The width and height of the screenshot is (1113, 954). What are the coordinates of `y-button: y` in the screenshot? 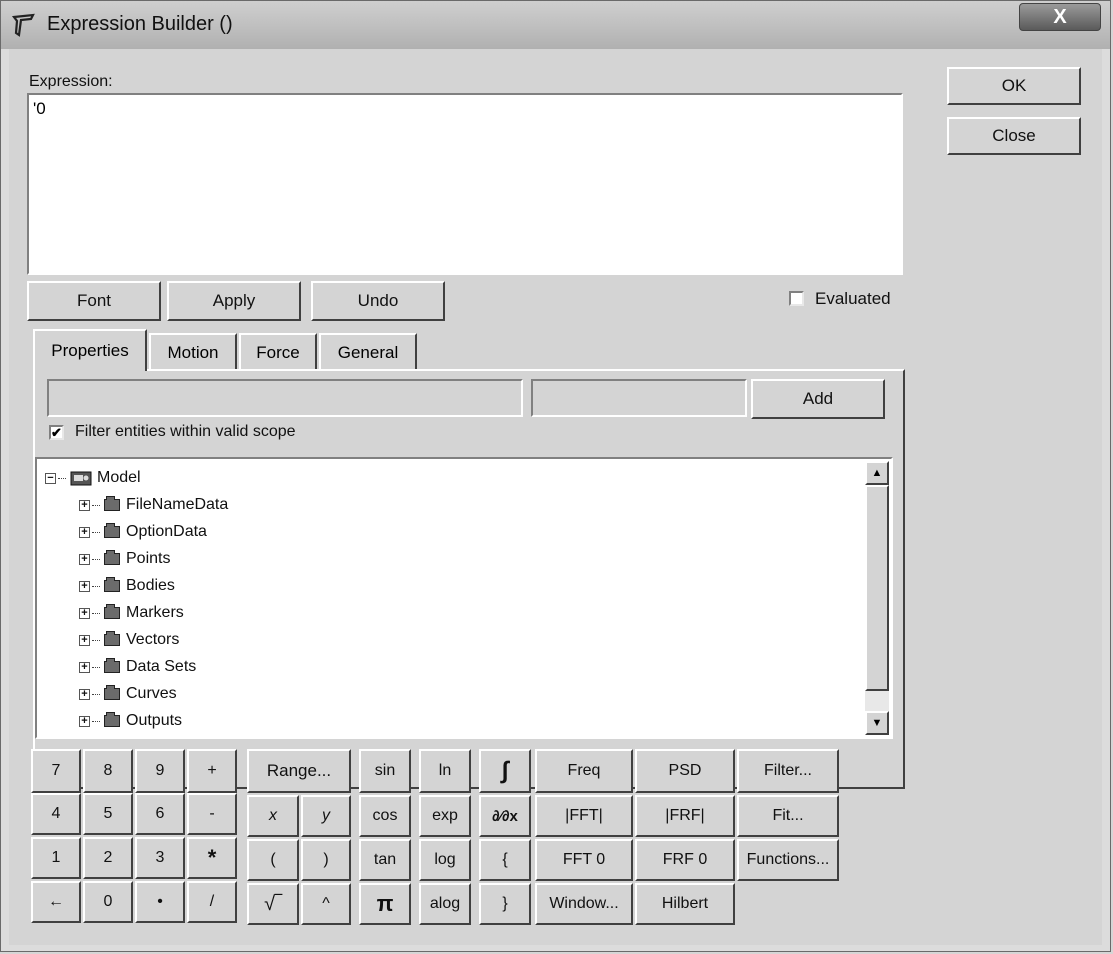 It's located at (326, 816).